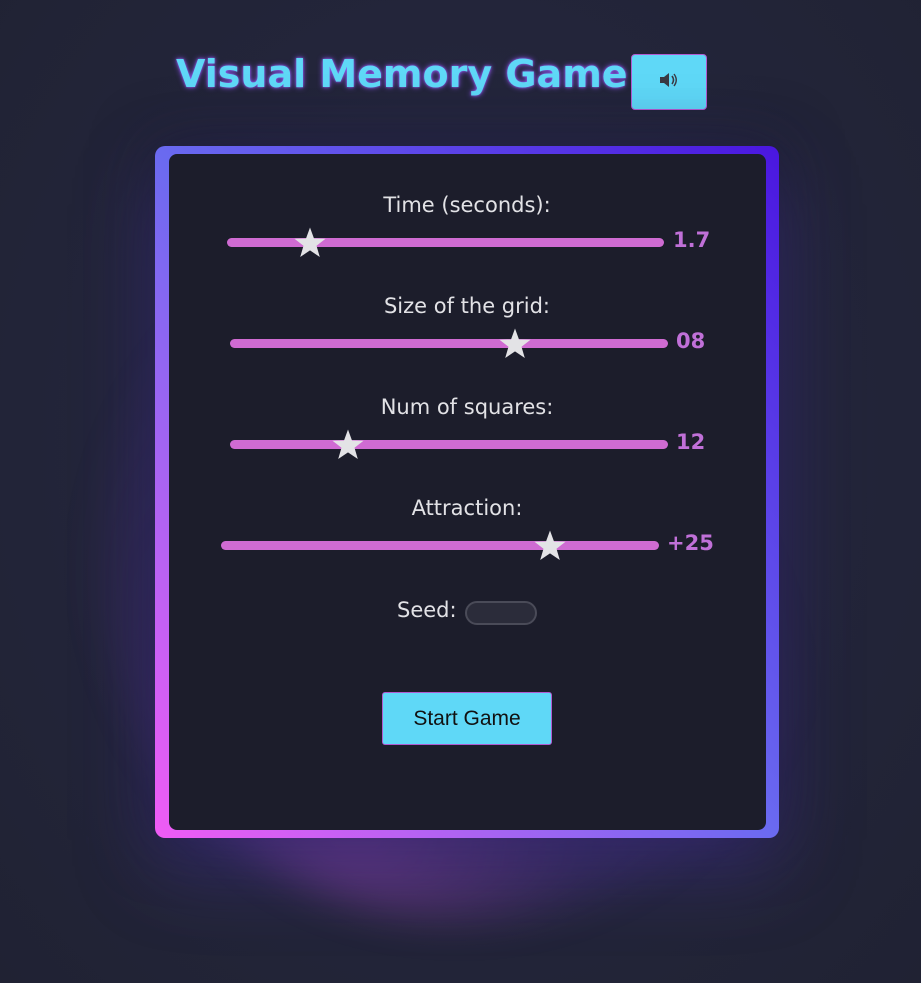 This screenshot has height=983, width=921. I want to click on num-squares-value: 12, so click(691, 442).